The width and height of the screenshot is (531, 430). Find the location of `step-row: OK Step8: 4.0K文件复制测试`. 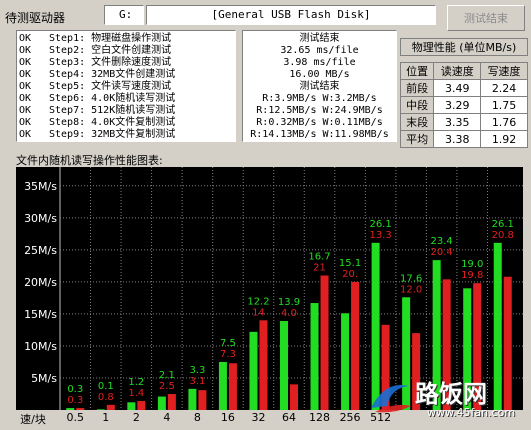

step-row: OK Step8: 4.0K文件复制测试 is located at coordinates (97, 122).